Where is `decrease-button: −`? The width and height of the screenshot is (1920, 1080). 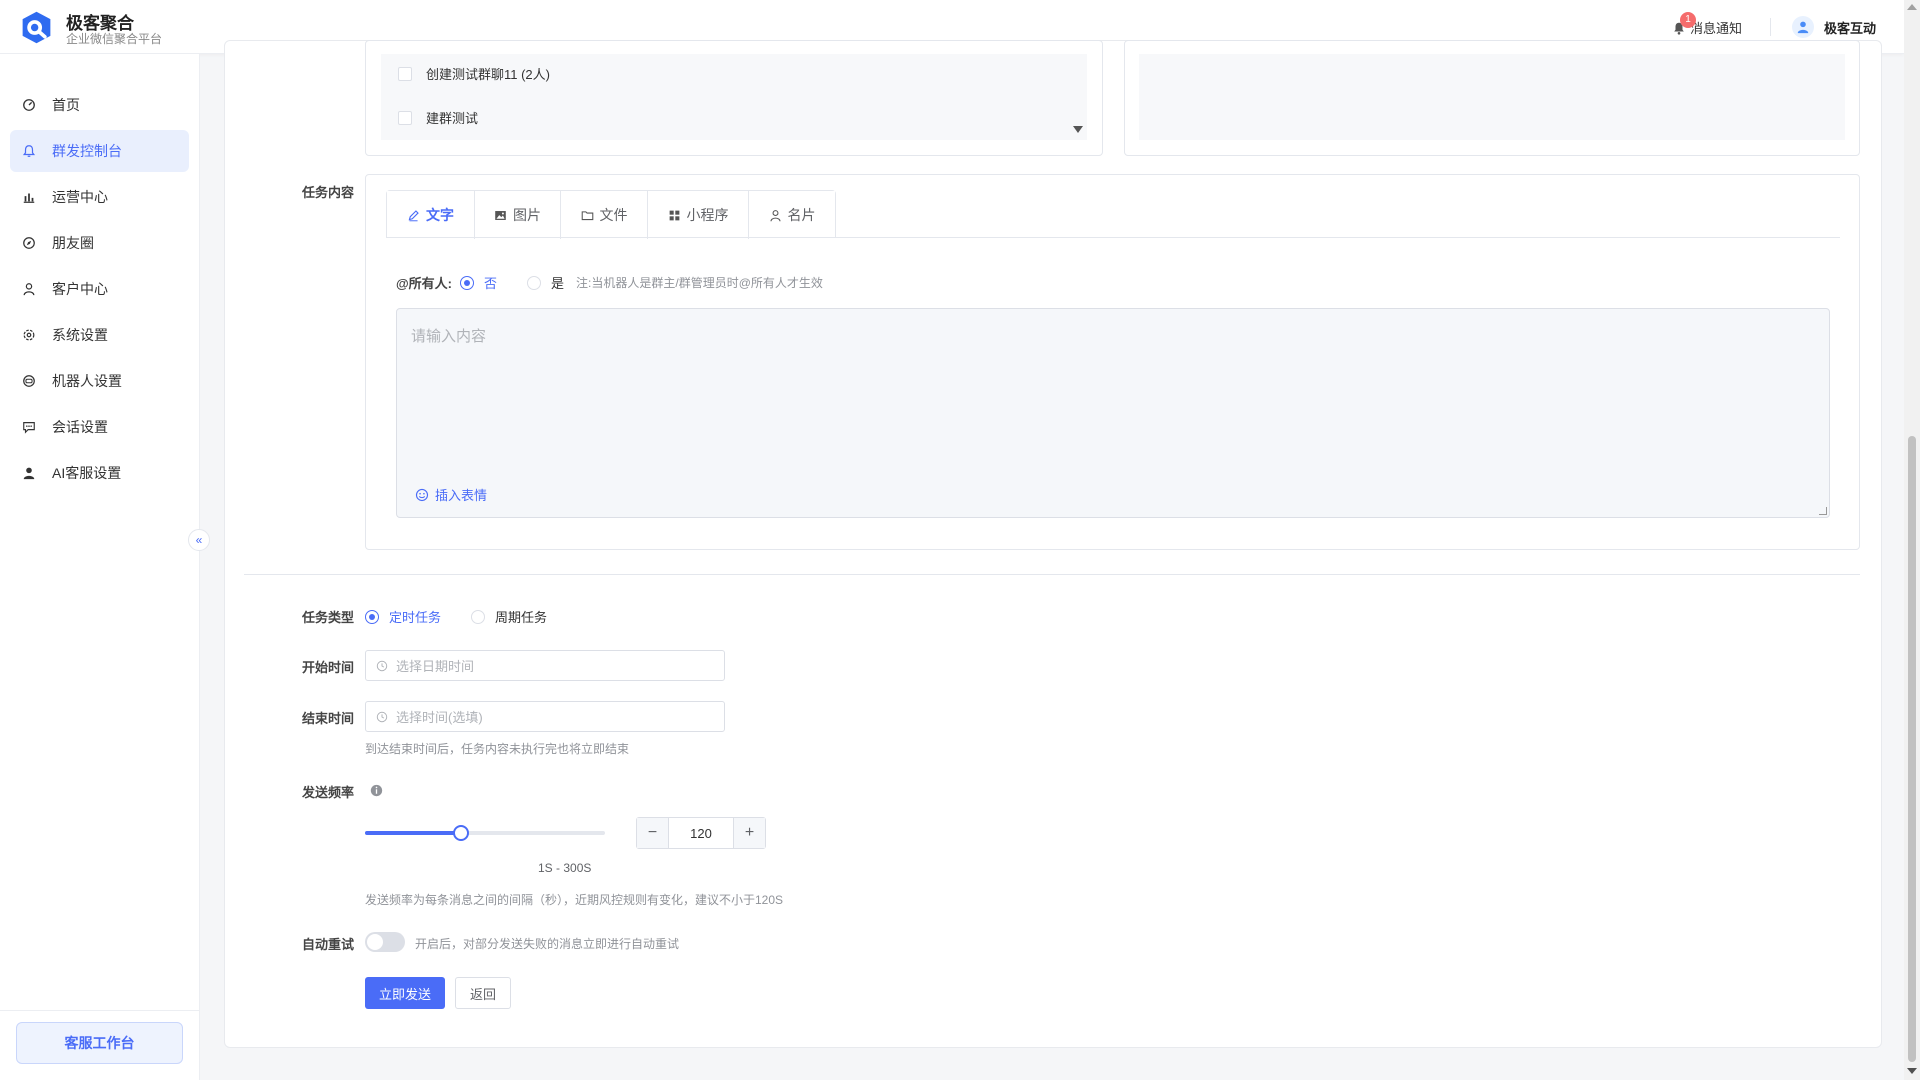
decrease-button: − is located at coordinates (653, 833).